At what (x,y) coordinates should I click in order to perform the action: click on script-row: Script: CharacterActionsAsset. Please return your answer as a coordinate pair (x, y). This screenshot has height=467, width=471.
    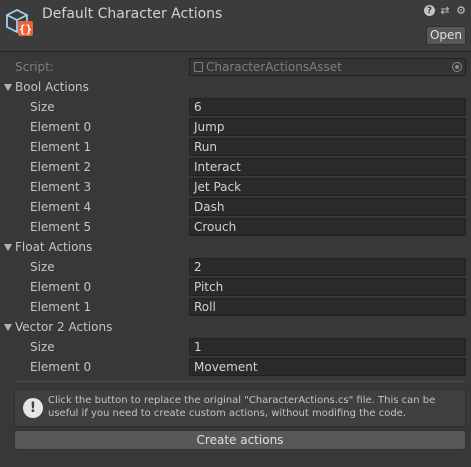
    Looking at the image, I should click on (235, 67).